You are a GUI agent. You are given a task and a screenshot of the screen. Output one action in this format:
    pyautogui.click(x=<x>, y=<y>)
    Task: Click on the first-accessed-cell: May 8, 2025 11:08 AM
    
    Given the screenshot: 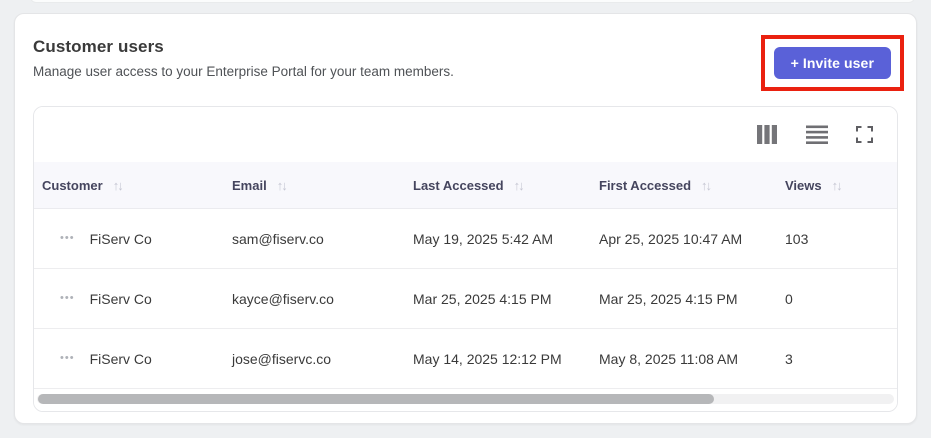 What is the action you would take?
    pyautogui.click(x=669, y=358)
    